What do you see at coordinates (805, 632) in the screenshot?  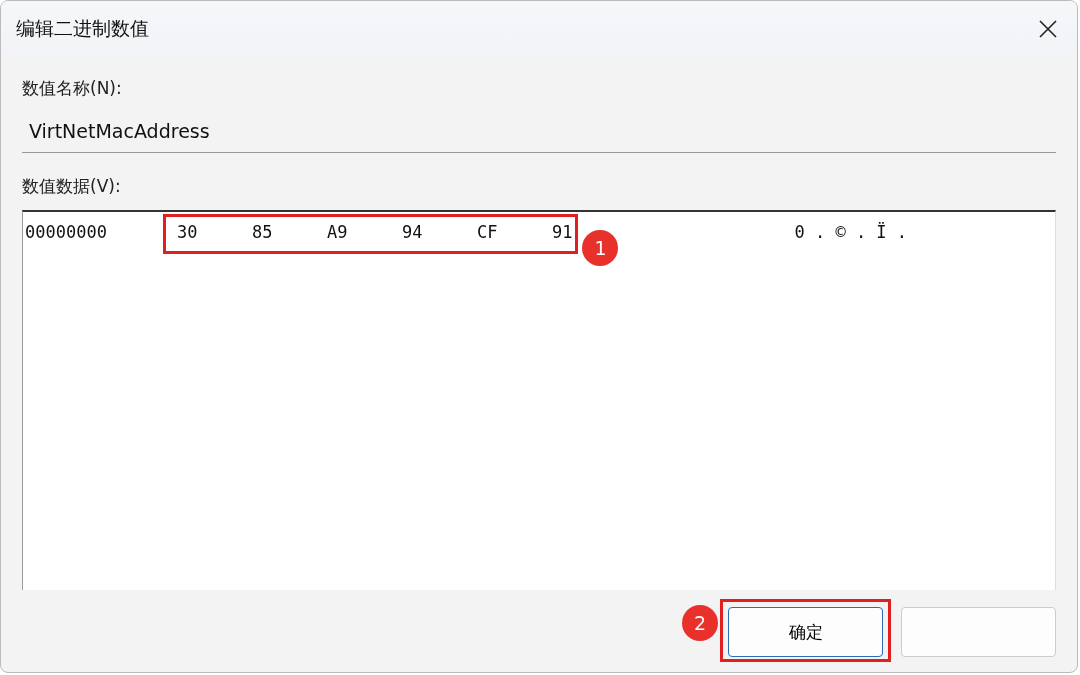 I see `ok-button: 确定` at bounding box center [805, 632].